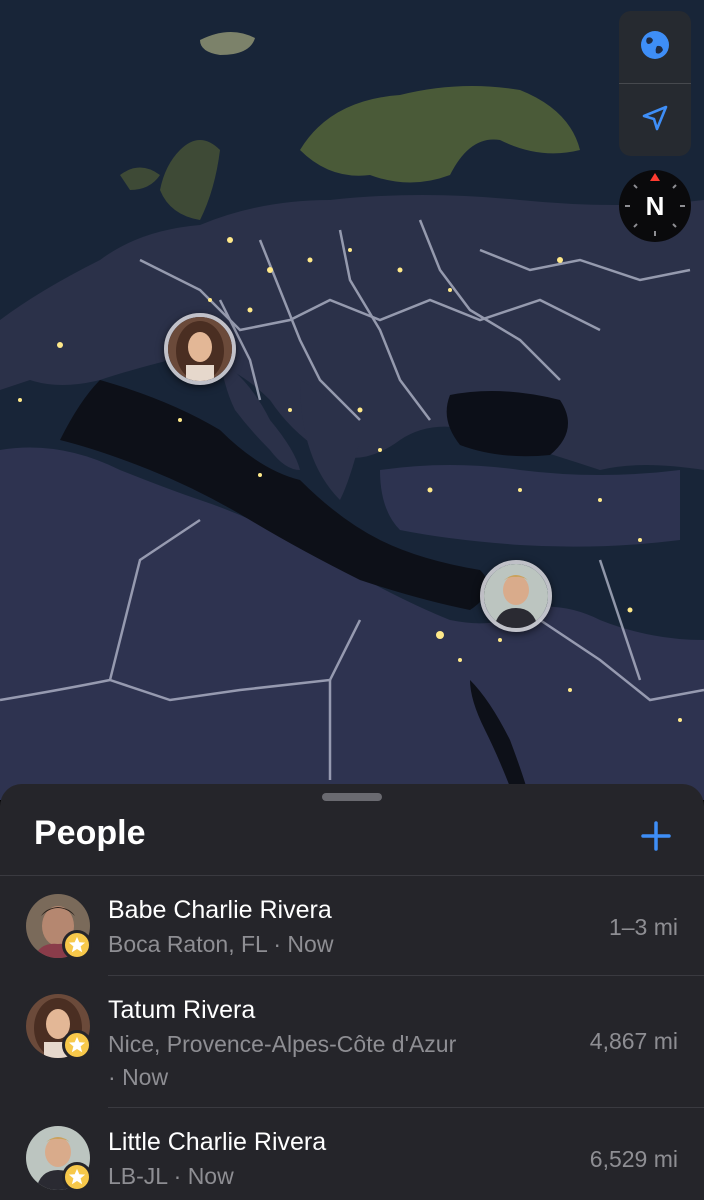  I want to click on location-text: Boca Raton, FL, so click(187, 944).